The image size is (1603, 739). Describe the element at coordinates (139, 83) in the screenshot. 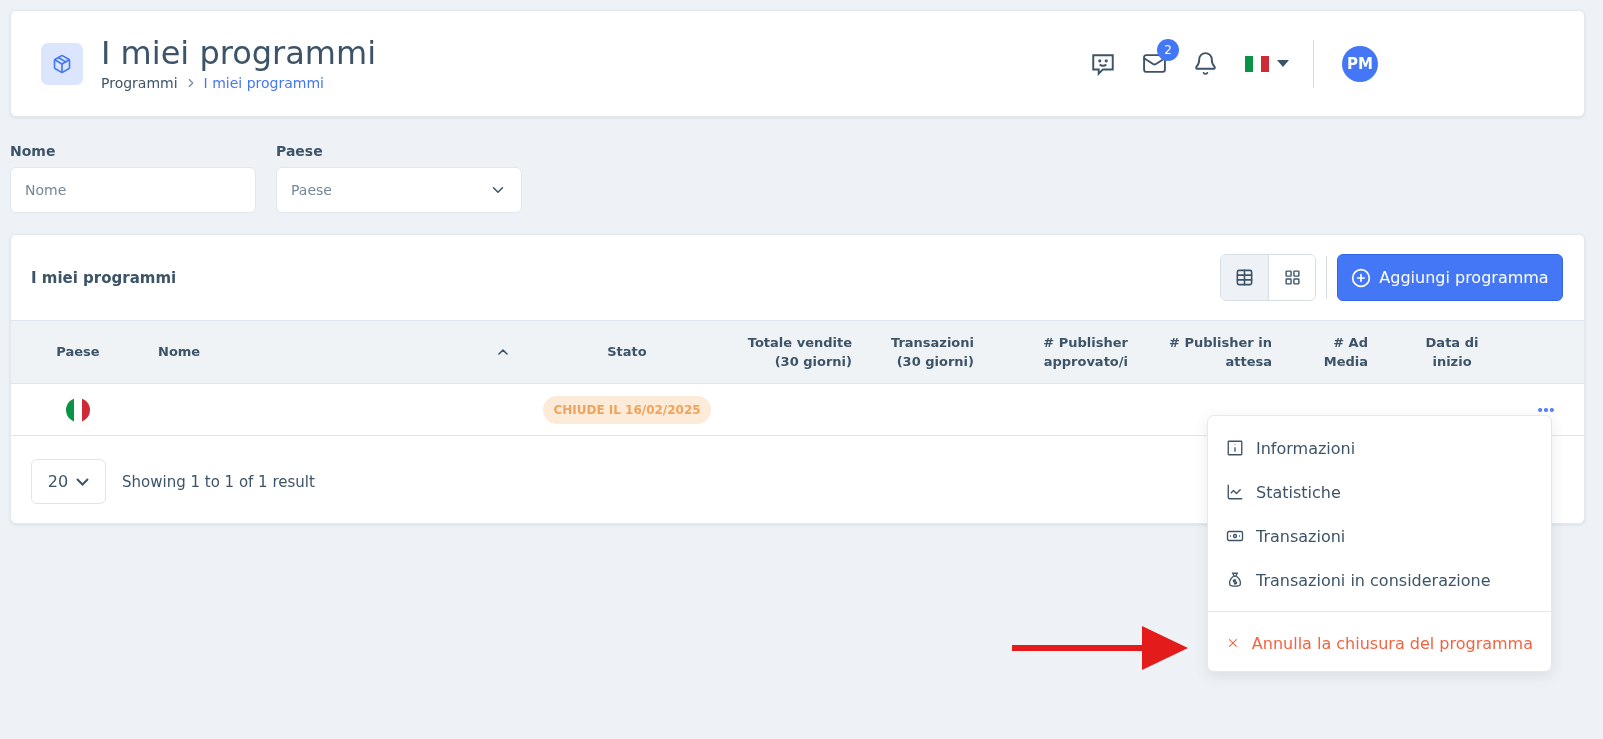

I see `breadcrumb-link: Programmi` at that location.